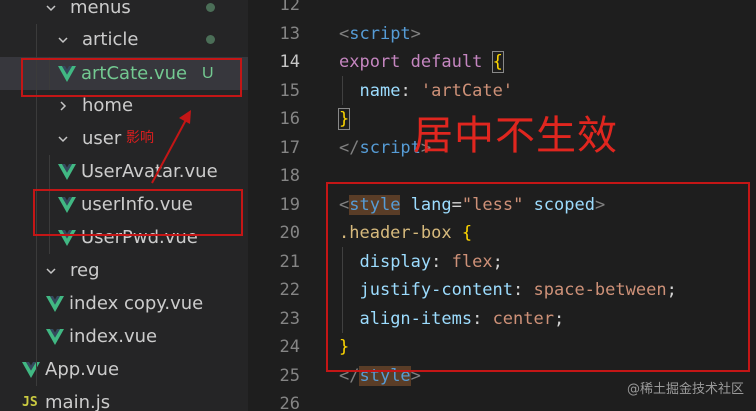  What do you see at coordinates (30, 402) in the screenshot?
I see `js-file-icon: JS` at bounding box center [30, 402].